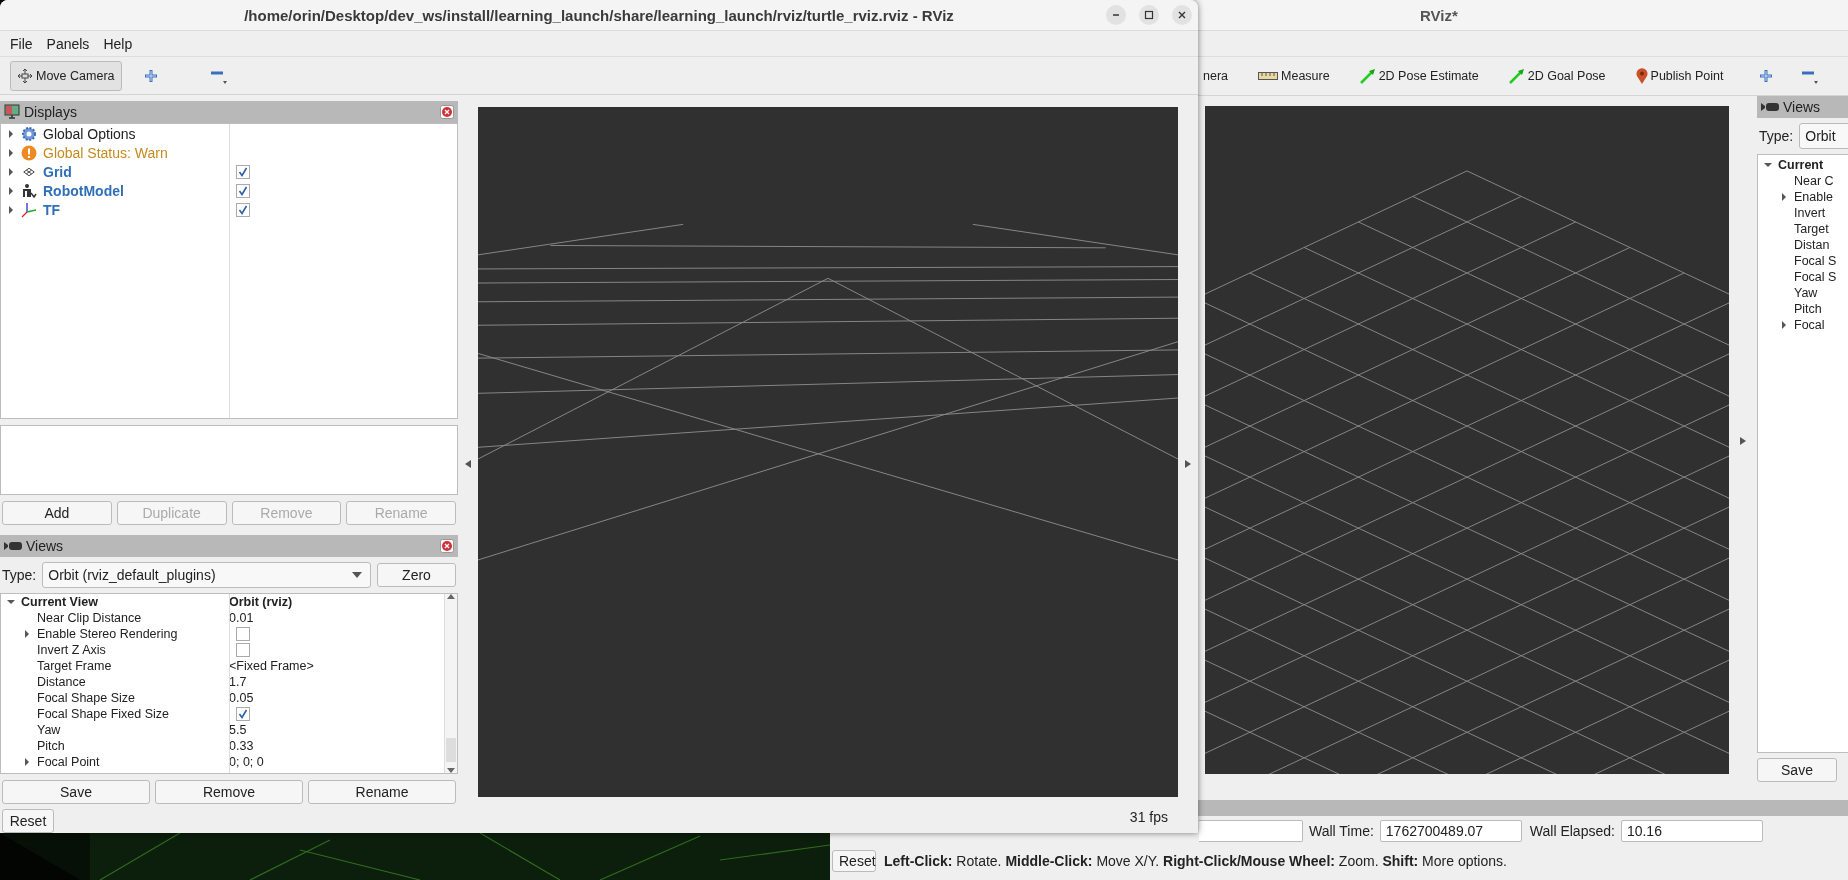  I want to click on property-name: Near C, so click(1814, 181).